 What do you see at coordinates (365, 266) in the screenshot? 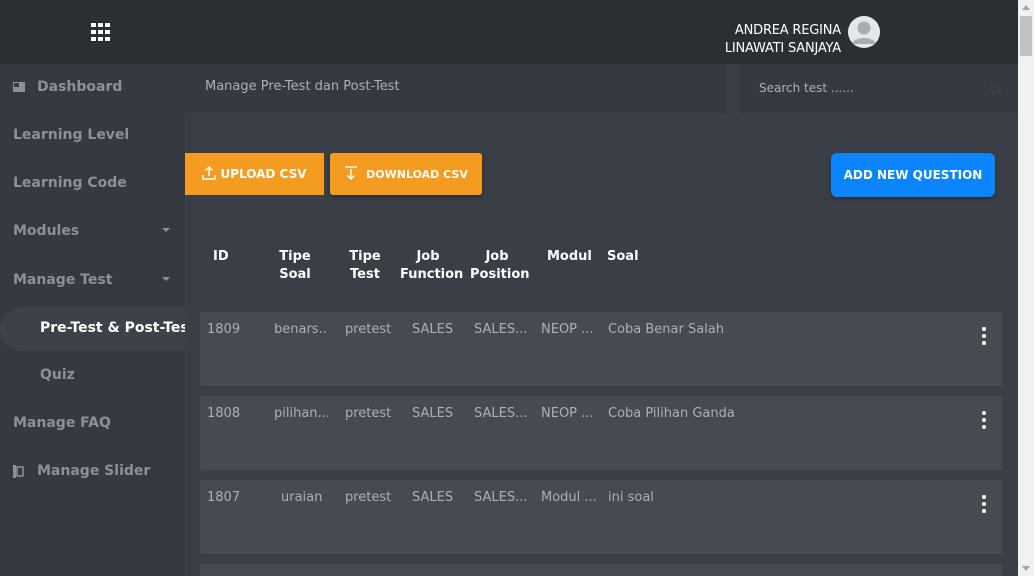
I see `column-header-tipe-test: Tipe Test` at bounding box center [365, 266].